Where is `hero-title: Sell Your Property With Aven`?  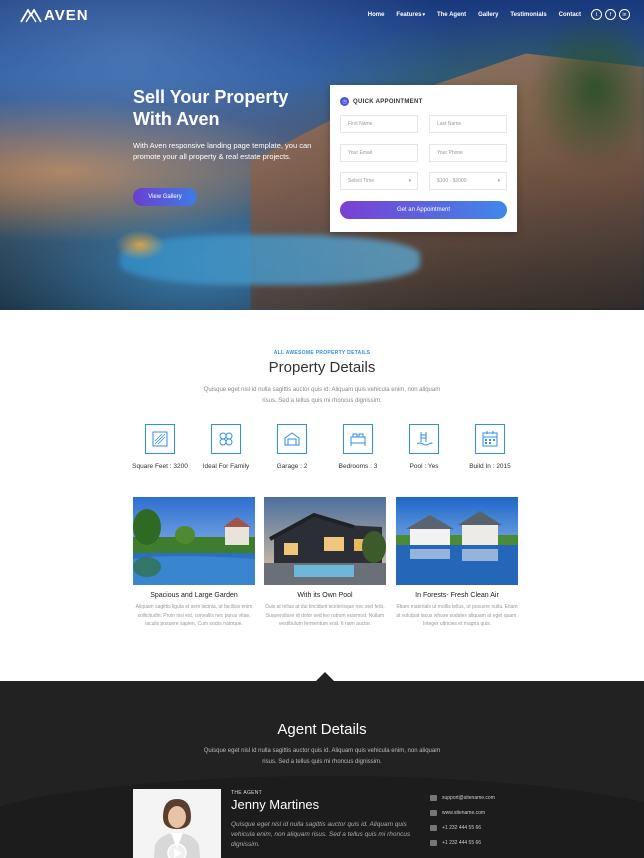
hero-title: Sell Your Property With Aven is located at coordinates (211, 108).